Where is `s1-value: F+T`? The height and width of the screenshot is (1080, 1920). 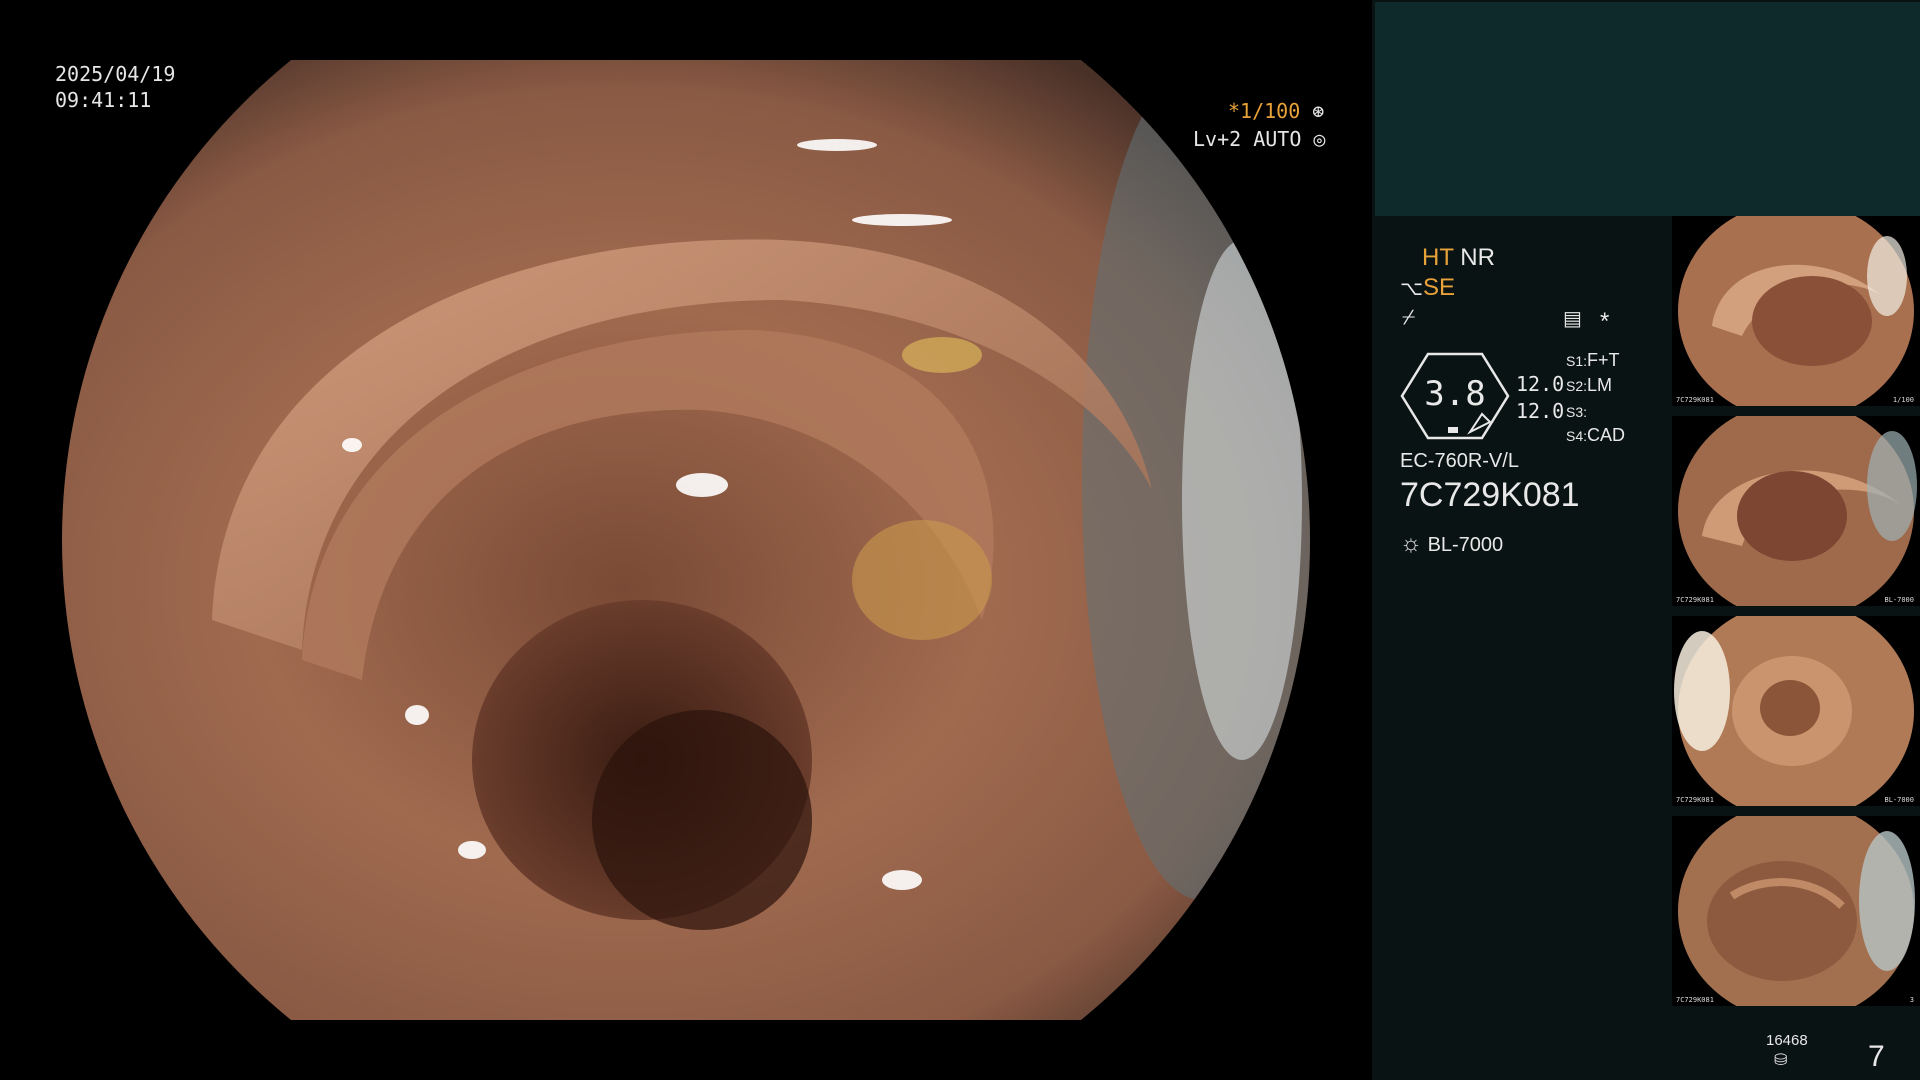 s1-value: F+T is located at coordinates (1603, 360).